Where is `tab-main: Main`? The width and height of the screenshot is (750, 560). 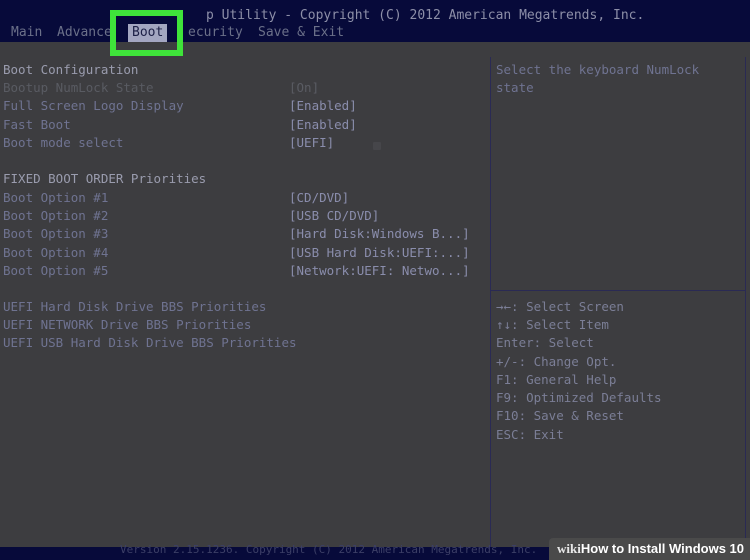 tab-main: Main is located at coordinates (26, 33).